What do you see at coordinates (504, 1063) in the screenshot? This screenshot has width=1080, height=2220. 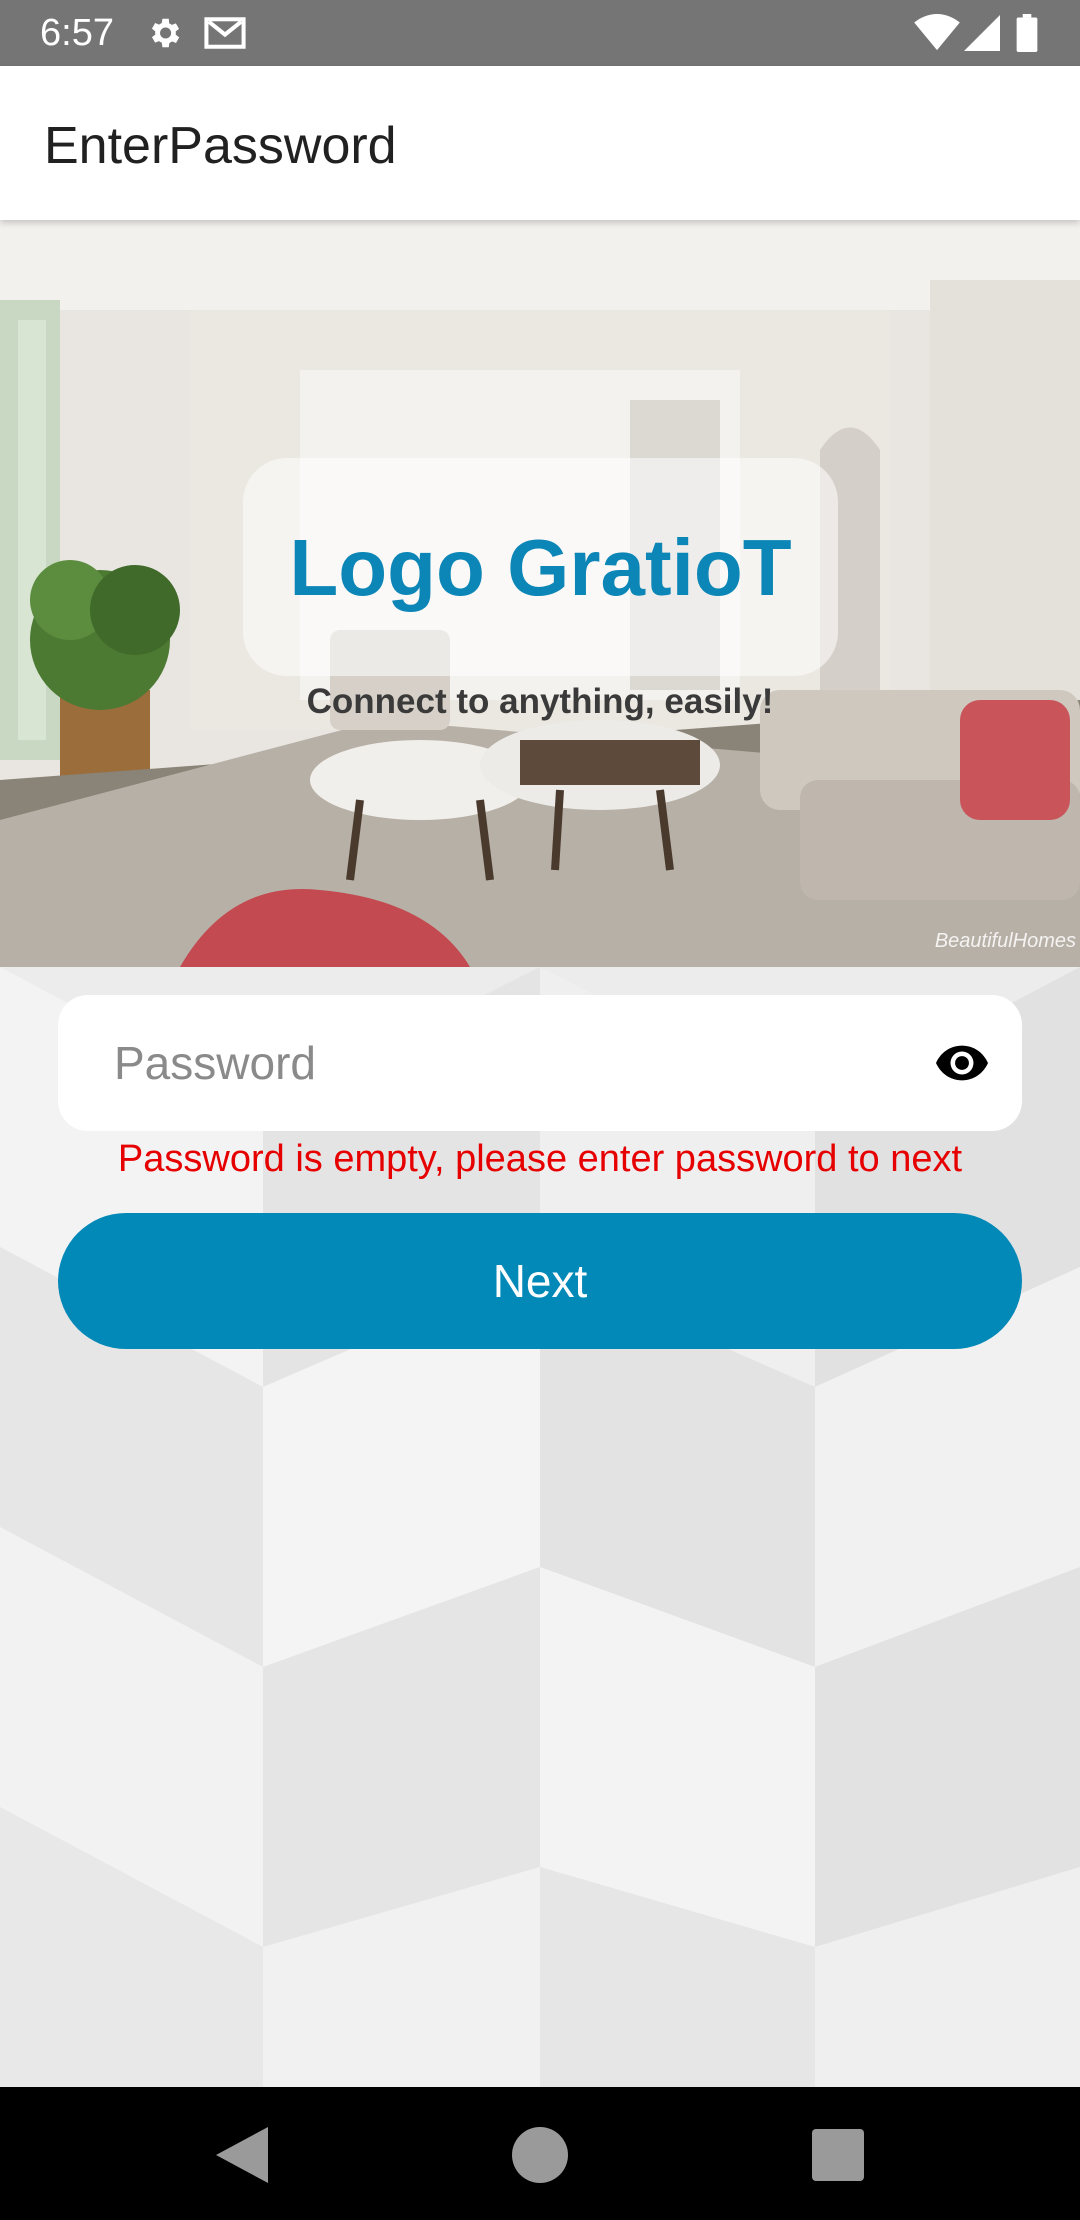 I see `password-input` at bounding box center [504, 1063].